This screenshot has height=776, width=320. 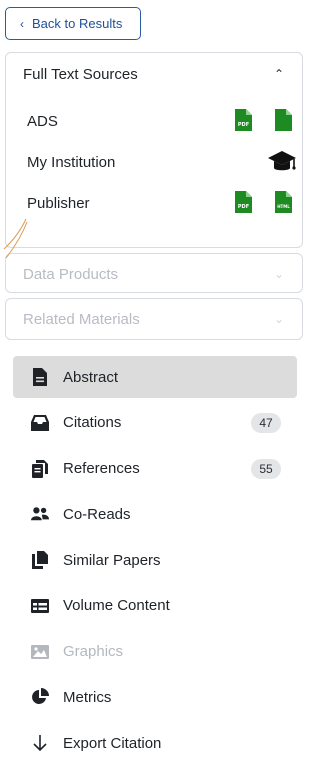 I want to click on back-to-results-button: ‹ Back to Results, so click(x=73, y=23).